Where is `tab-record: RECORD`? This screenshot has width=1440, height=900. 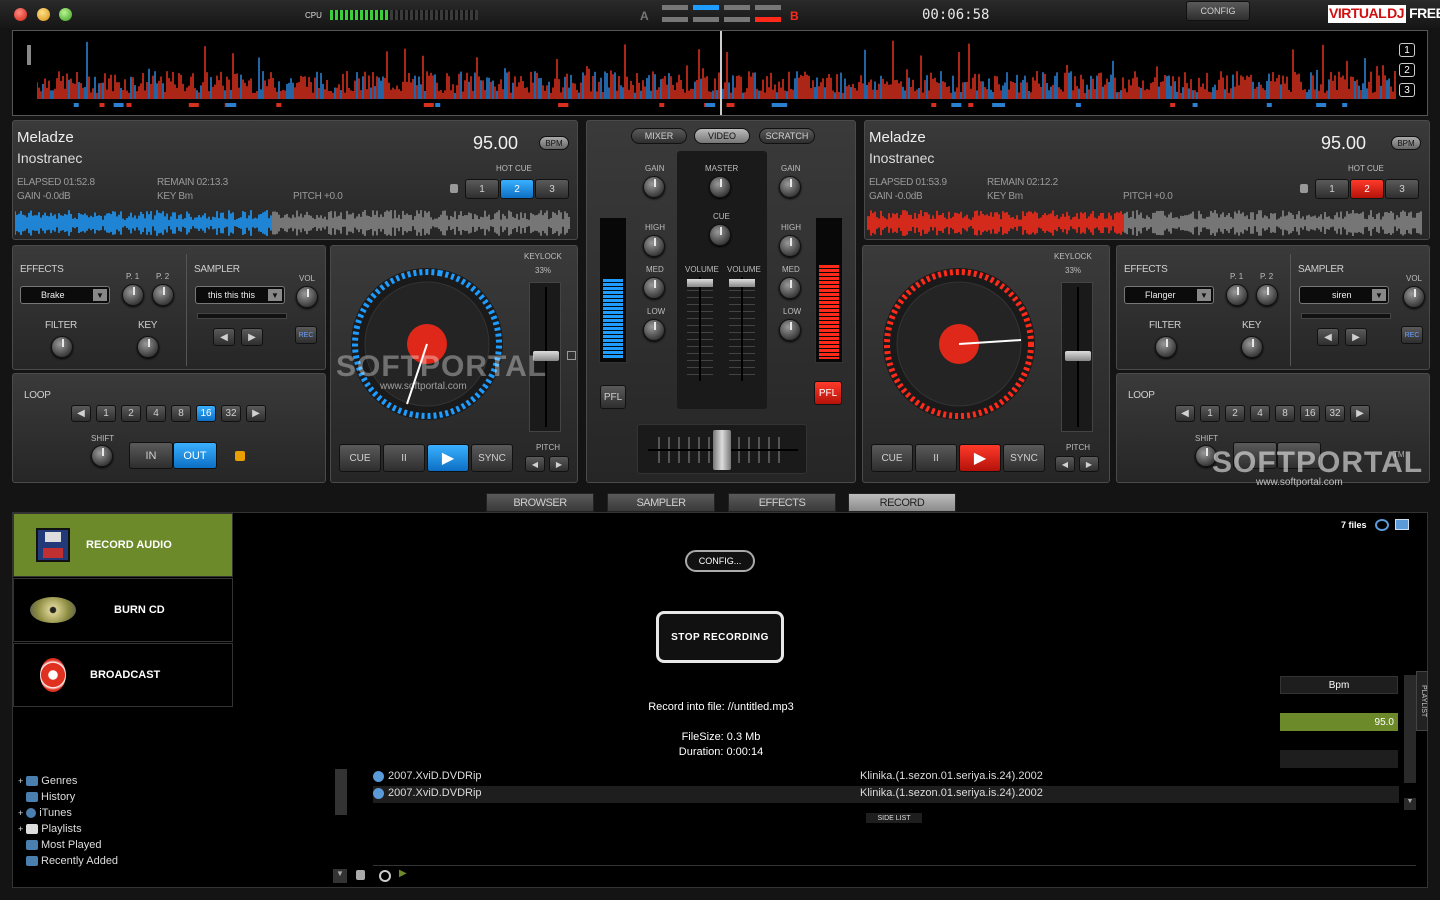
tab-record: RECORD is located at coordinates (902, 502).